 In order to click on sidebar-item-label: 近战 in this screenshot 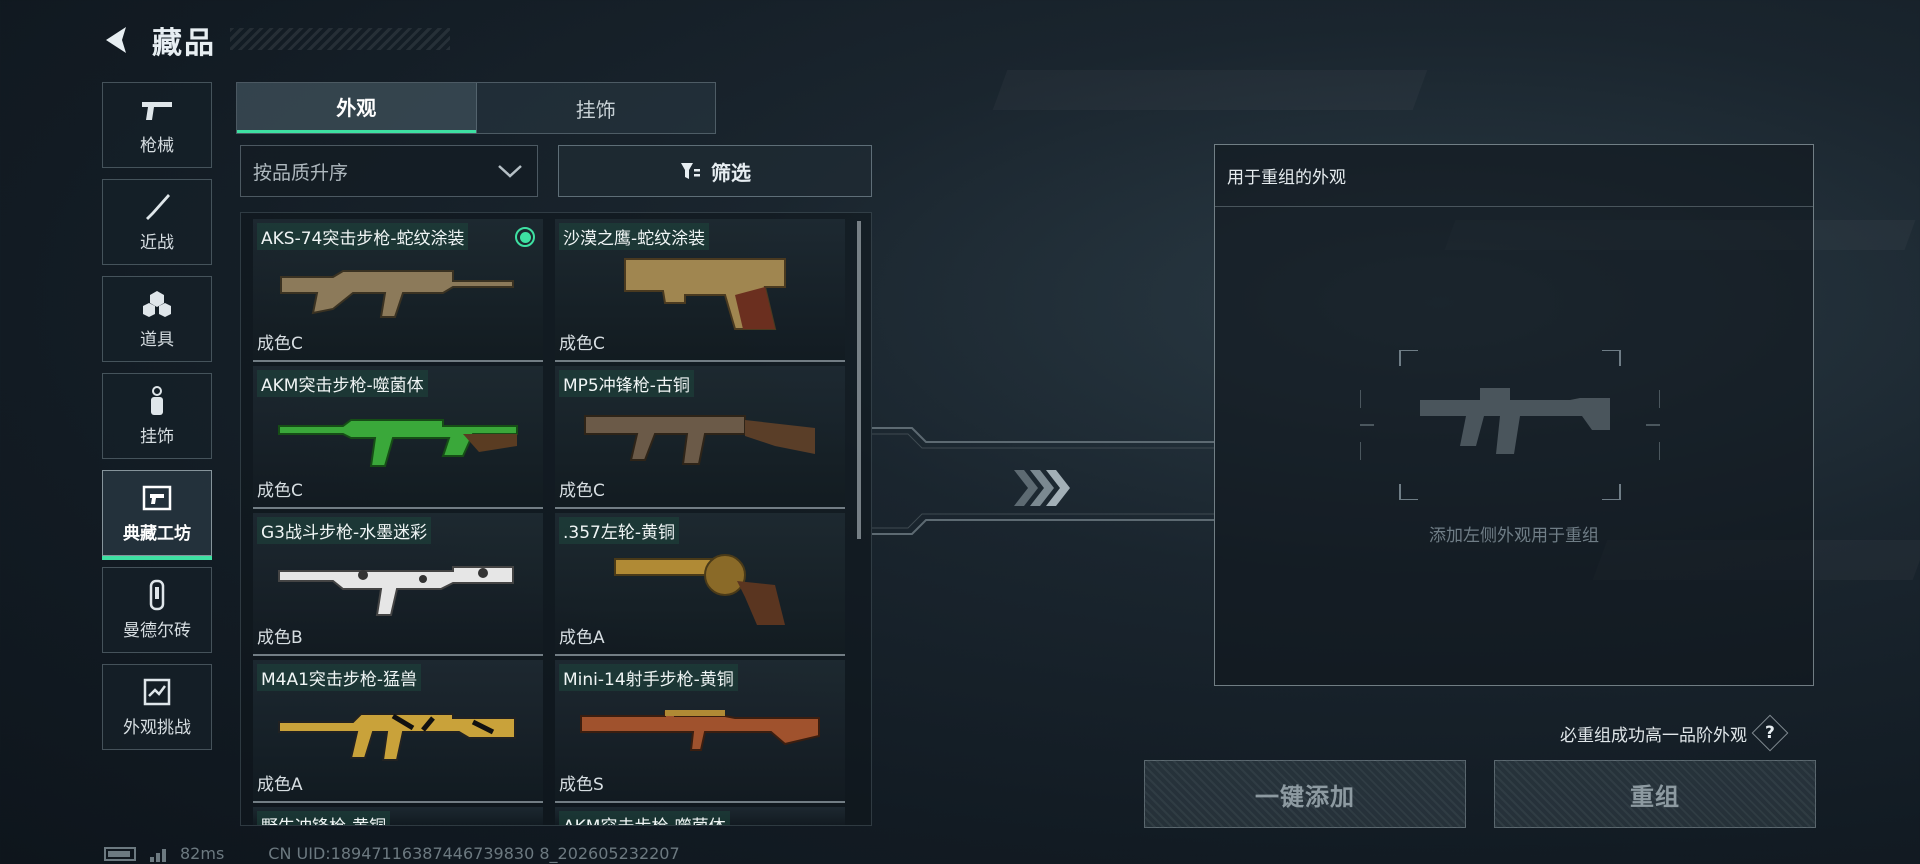, I will do `click(157, 242)`.